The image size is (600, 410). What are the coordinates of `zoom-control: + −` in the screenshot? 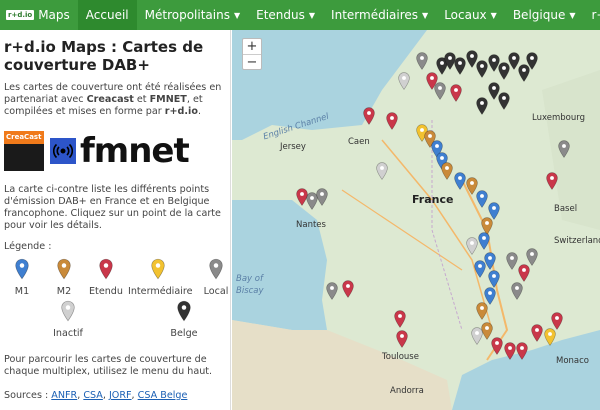 It's located at (252, 54).